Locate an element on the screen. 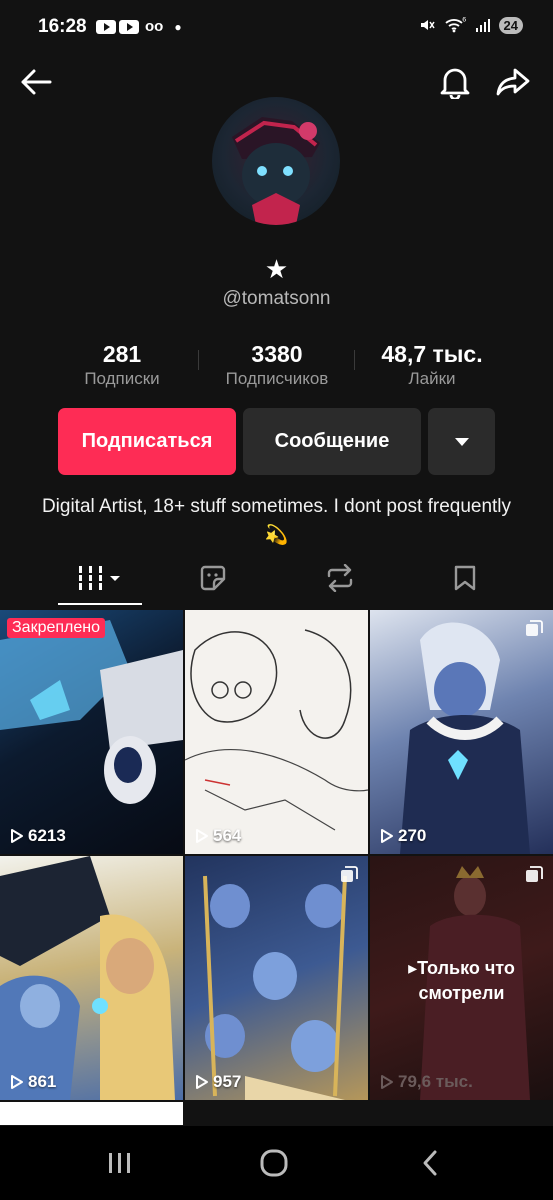  video-thumbnail: ▸Только что смотрели 79,6 тыс. is located at coordinates (461, 978).